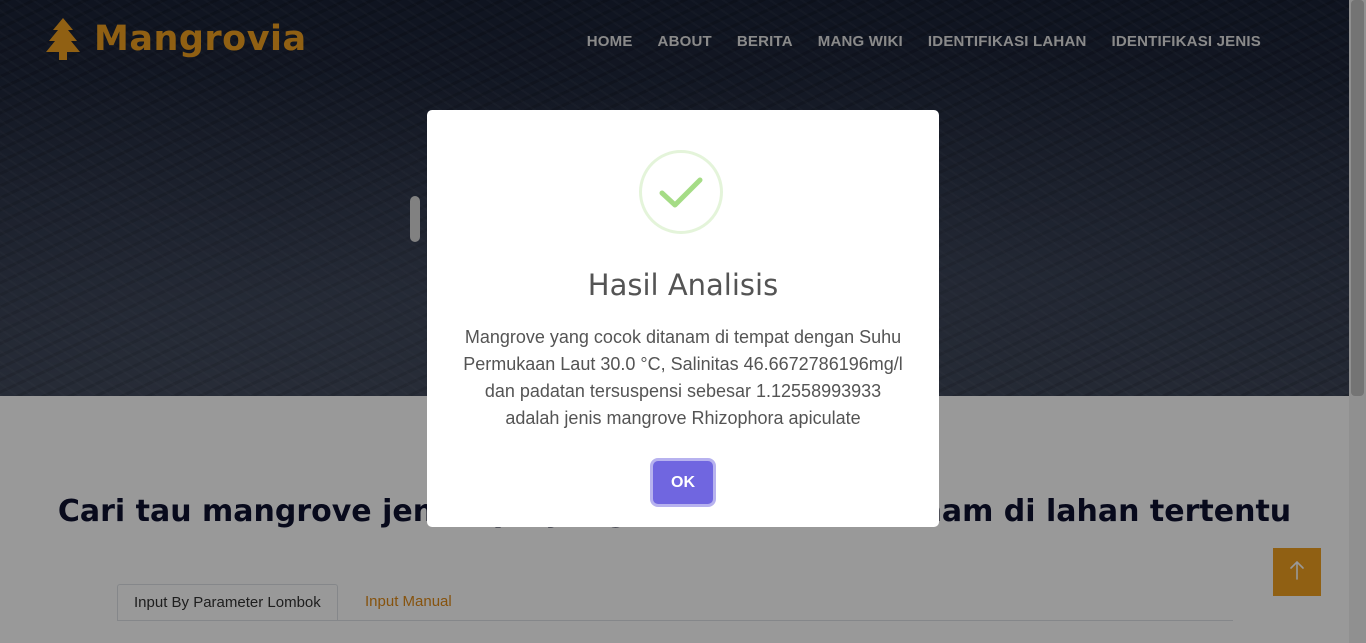 This screenshot has width=1366, height=643. What do you see at coordinates (683, 285) in the screenshot?
I see `dialog-title: Hasil Analisis` at bounding box center [683, 285].